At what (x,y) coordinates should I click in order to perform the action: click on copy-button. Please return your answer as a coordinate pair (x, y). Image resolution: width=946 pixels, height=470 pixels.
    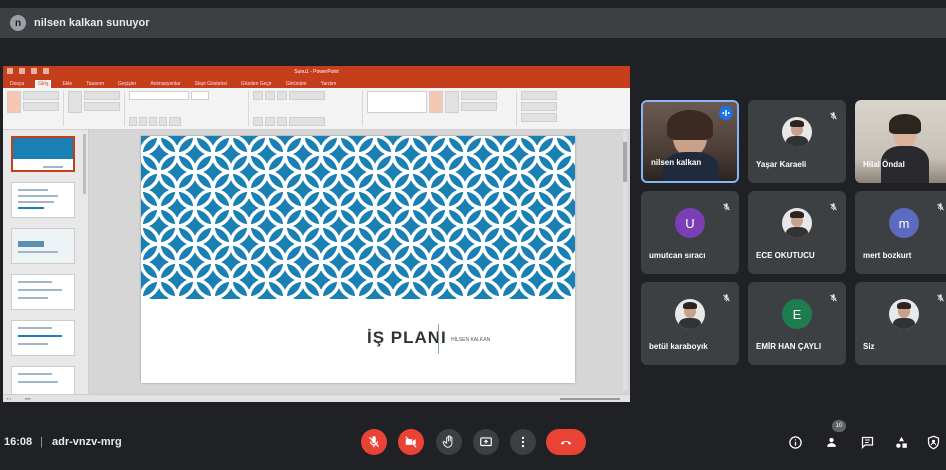
    Looking at the image, I should click on (41, 106).